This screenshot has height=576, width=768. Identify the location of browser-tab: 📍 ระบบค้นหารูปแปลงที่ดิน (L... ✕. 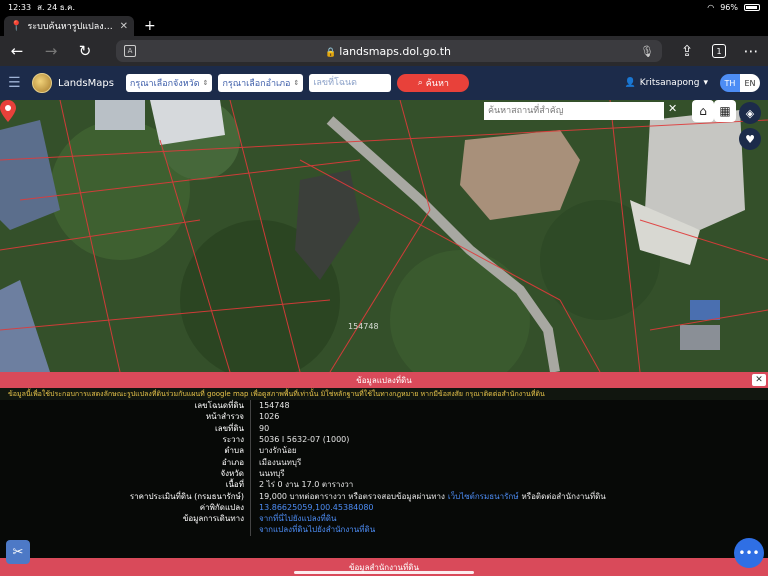
(69, 26).